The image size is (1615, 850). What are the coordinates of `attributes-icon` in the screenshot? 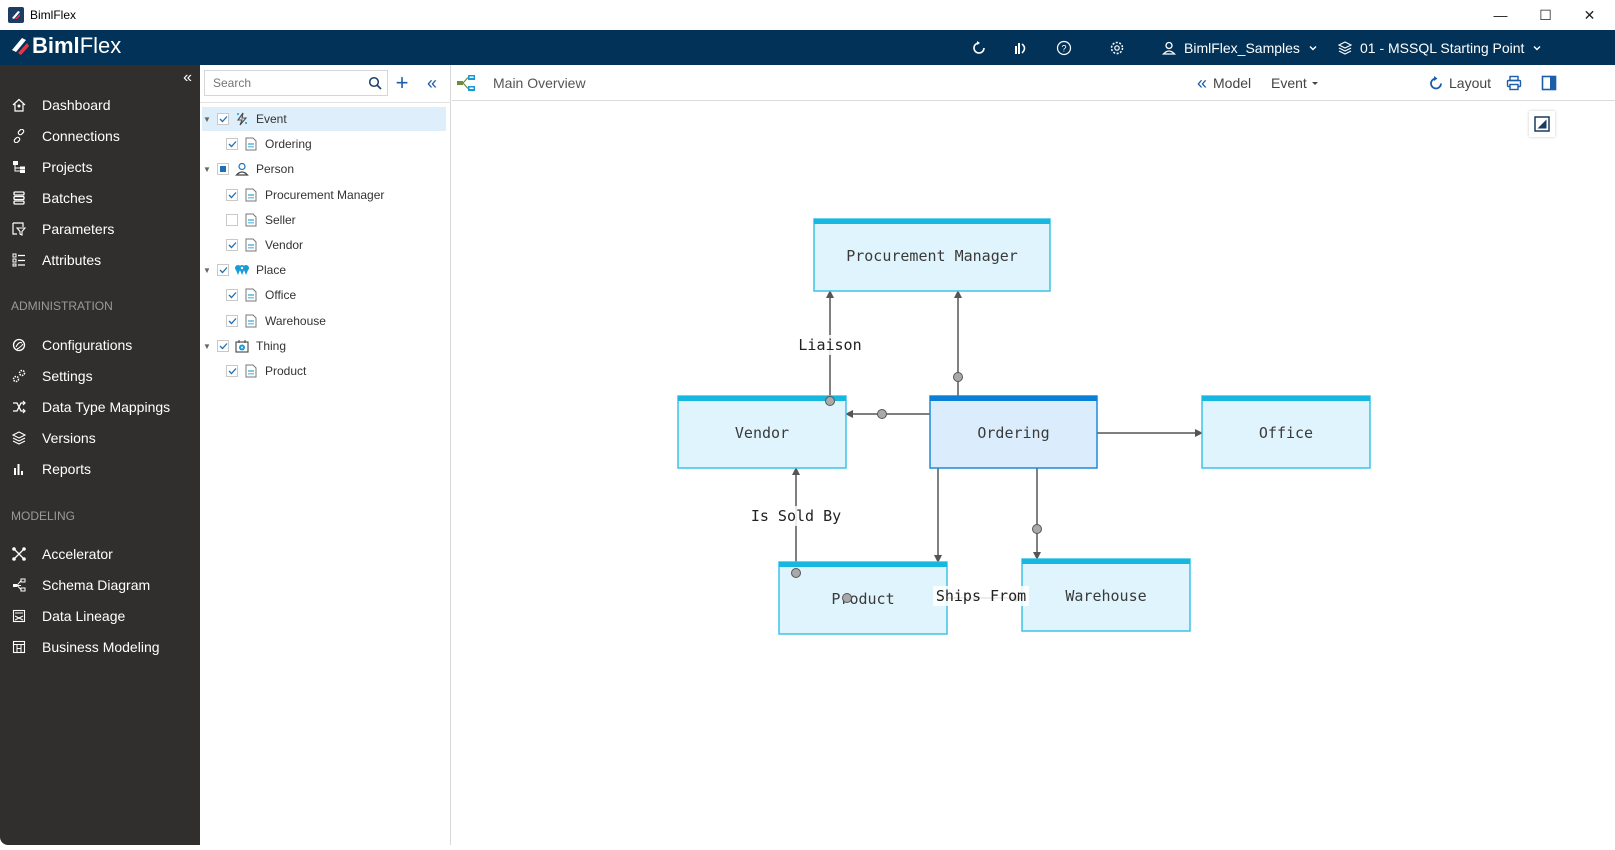 It's located at (19, 260).